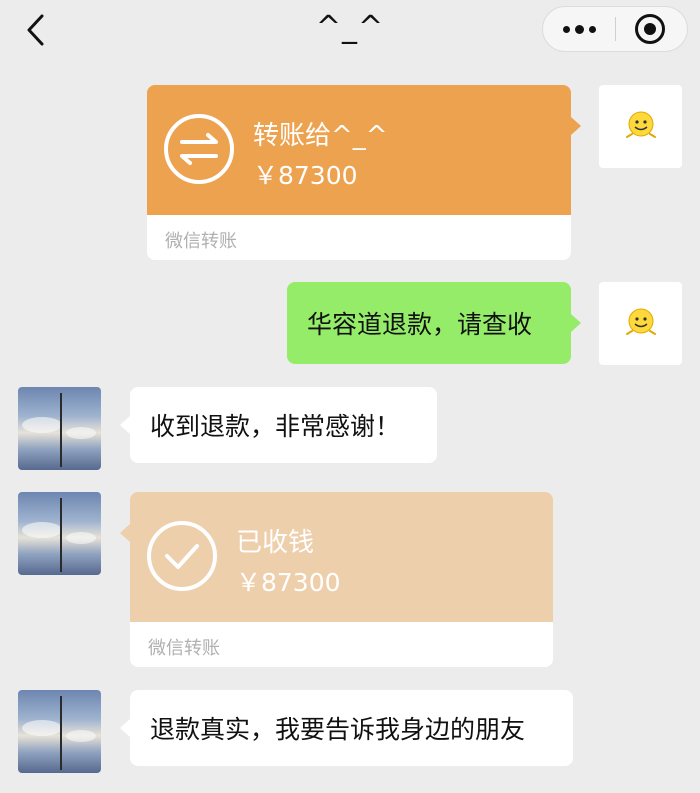  Describe the element at coordinates (320, 136) in the screenshot. I see `transfer-title: 转账给^_^` at that location.